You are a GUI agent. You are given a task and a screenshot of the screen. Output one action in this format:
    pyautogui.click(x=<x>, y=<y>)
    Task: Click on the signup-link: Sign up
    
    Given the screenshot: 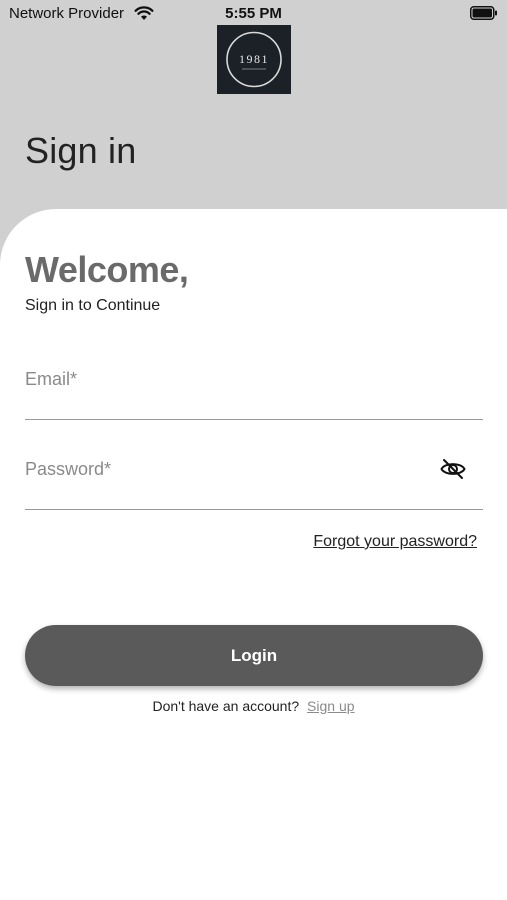 What is the action you would take?
    pyautogui.click(x=330, y=706)
    